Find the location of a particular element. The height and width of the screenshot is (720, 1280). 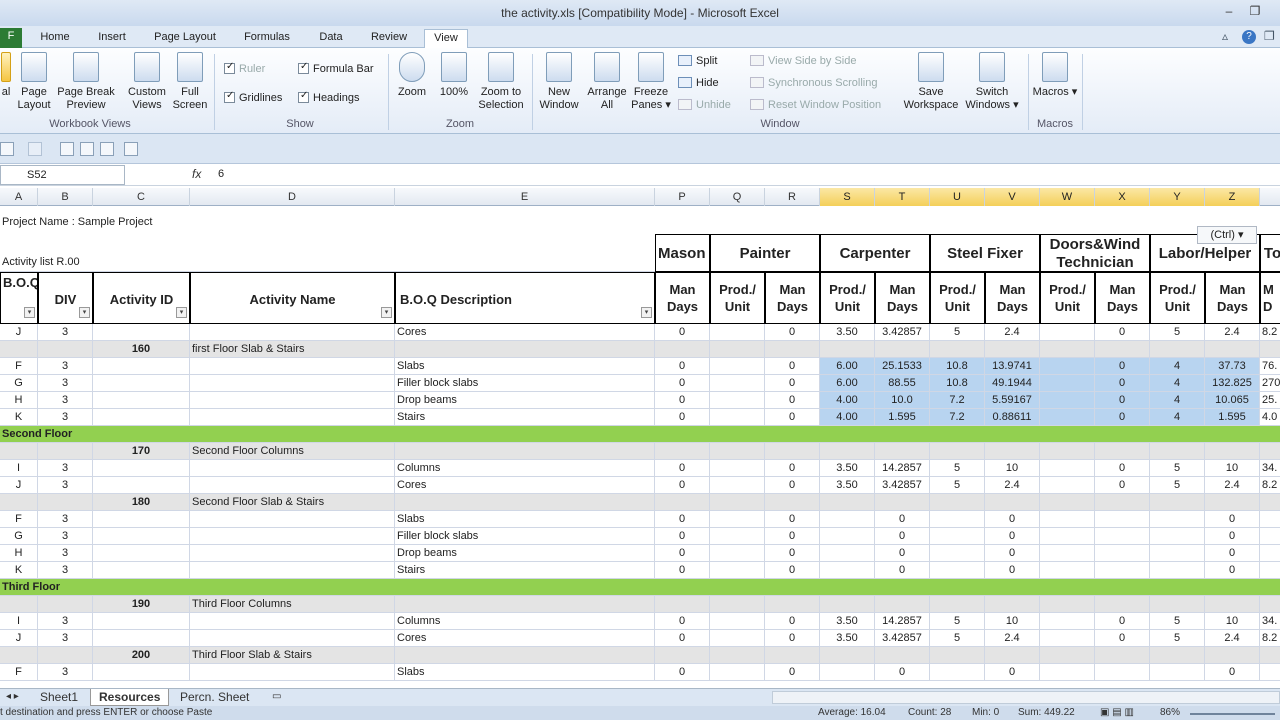

column-header: T is located at coordinates (902, 197).